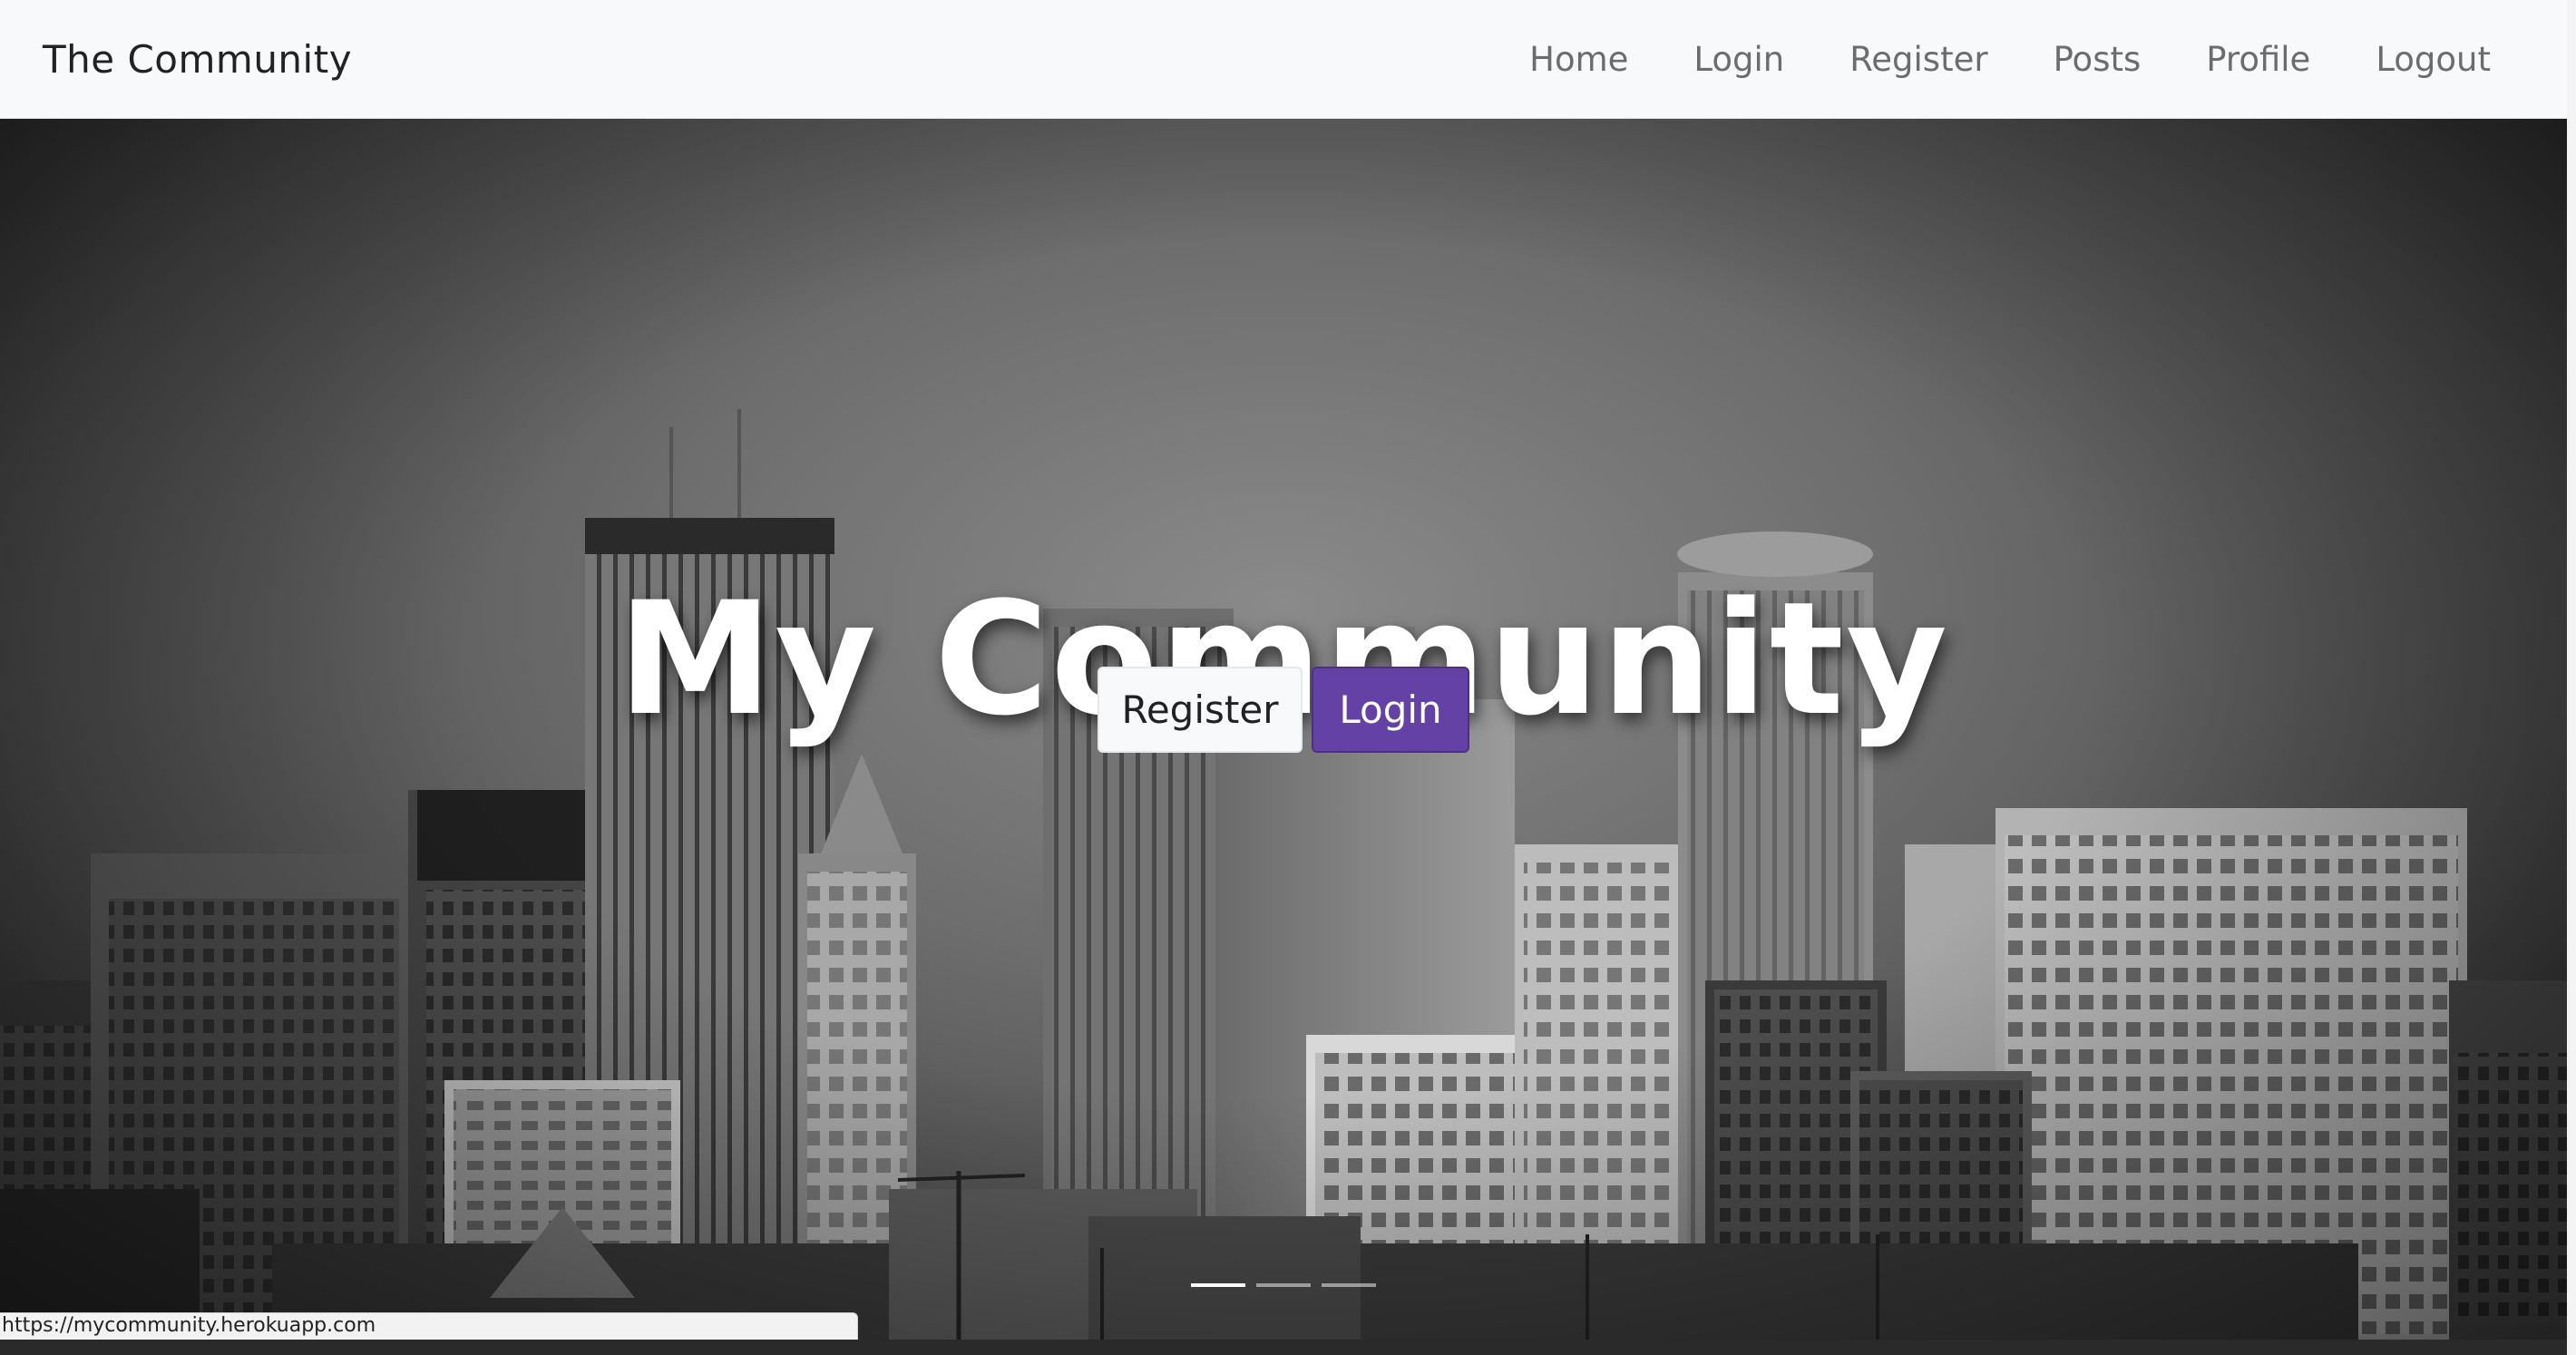 Image resolution: width=2576 pixels, height=1355 pixels. Describe the element at coordinates (1738, 59) in the screenshot. I see `nav-link-login: Login` at that location.